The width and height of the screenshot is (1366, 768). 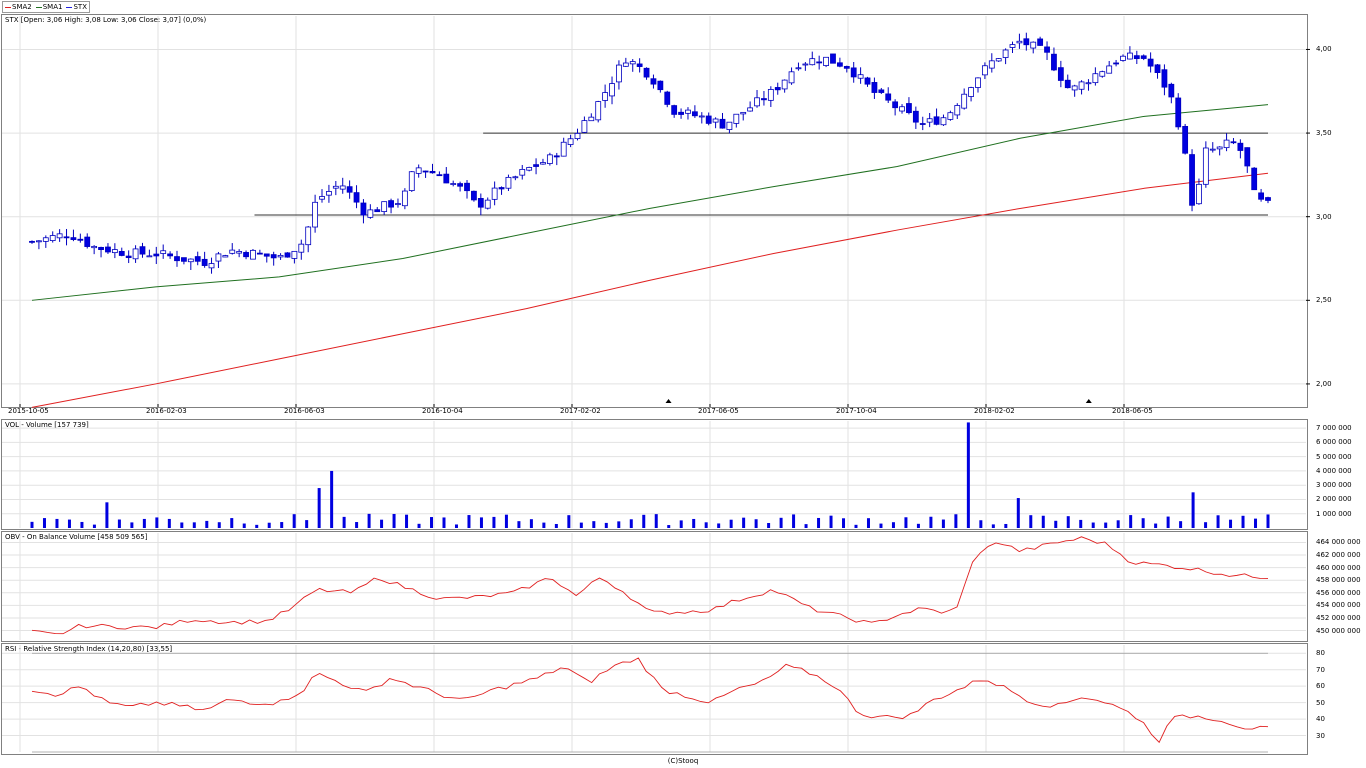 I want to click on obv-y-tick-label: 450 000 000, so click(x=1338, y=630).